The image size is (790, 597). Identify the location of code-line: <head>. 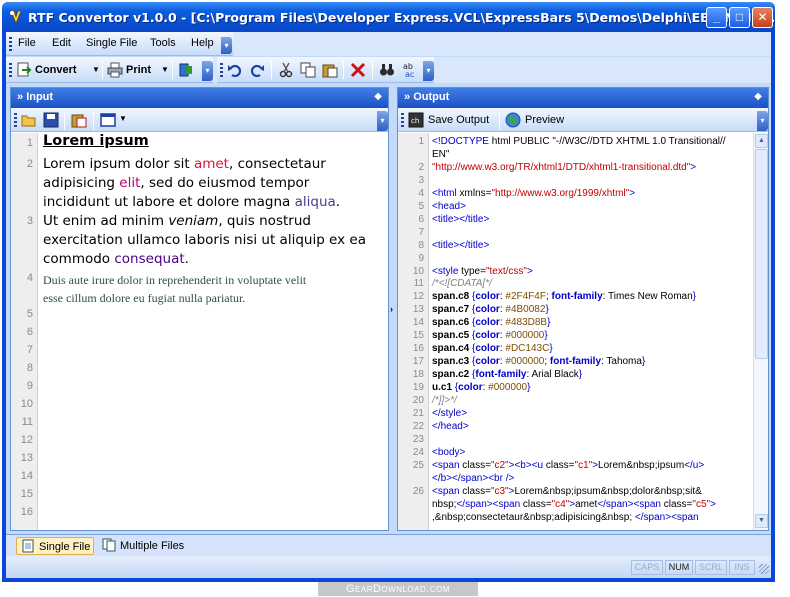
(449, 206).